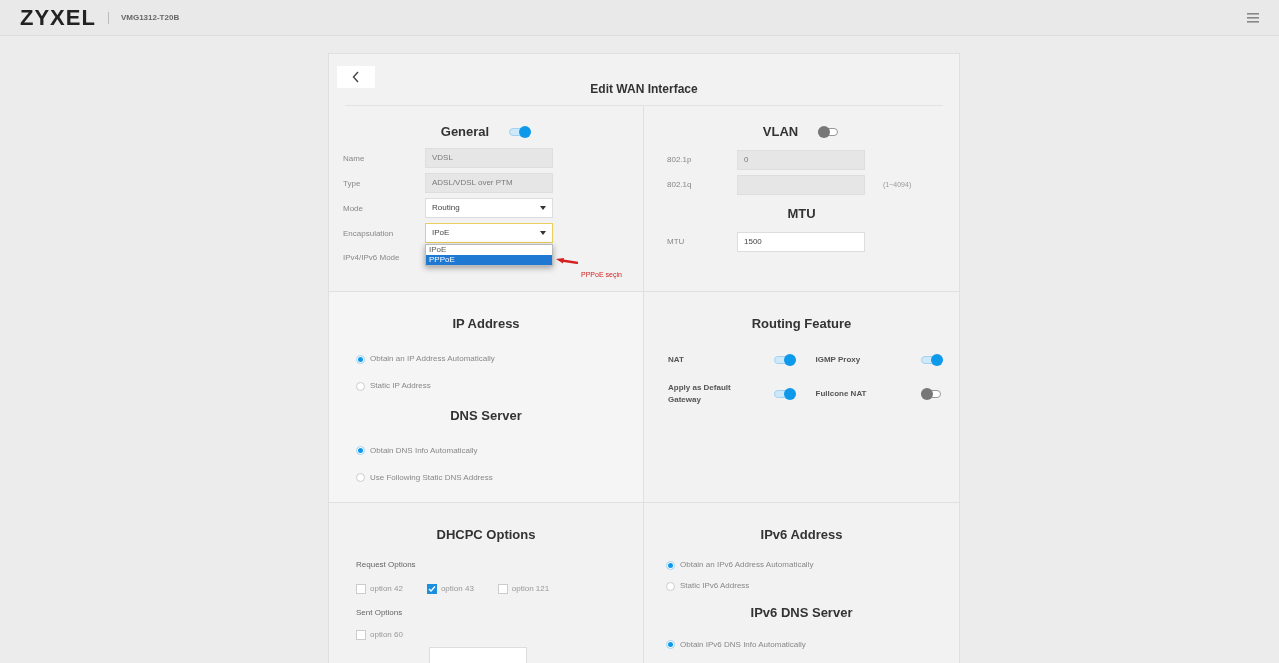  Describe the element at coordinates (743, 644) in the screenshot. I see `option-label: Obtain IPv6 DNS Info Automatically` at that location.